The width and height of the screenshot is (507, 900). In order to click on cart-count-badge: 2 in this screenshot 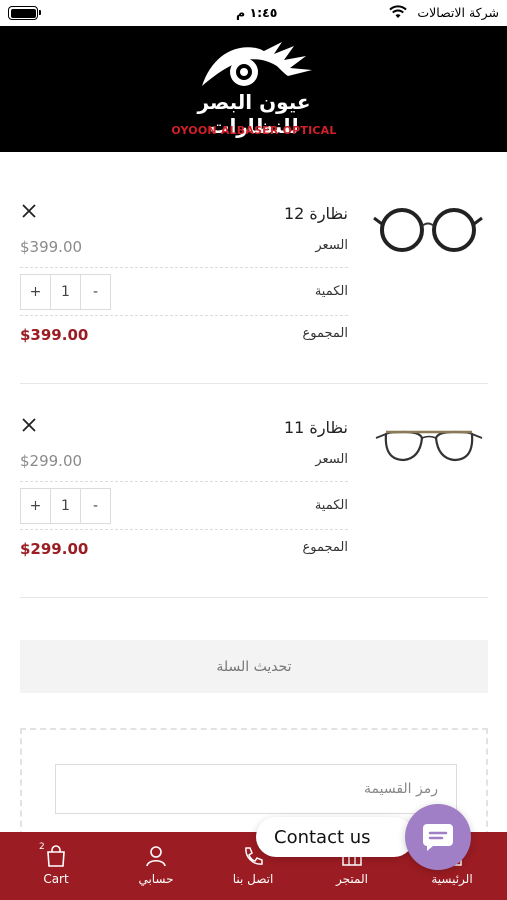, I will do `click(42, 847)`.